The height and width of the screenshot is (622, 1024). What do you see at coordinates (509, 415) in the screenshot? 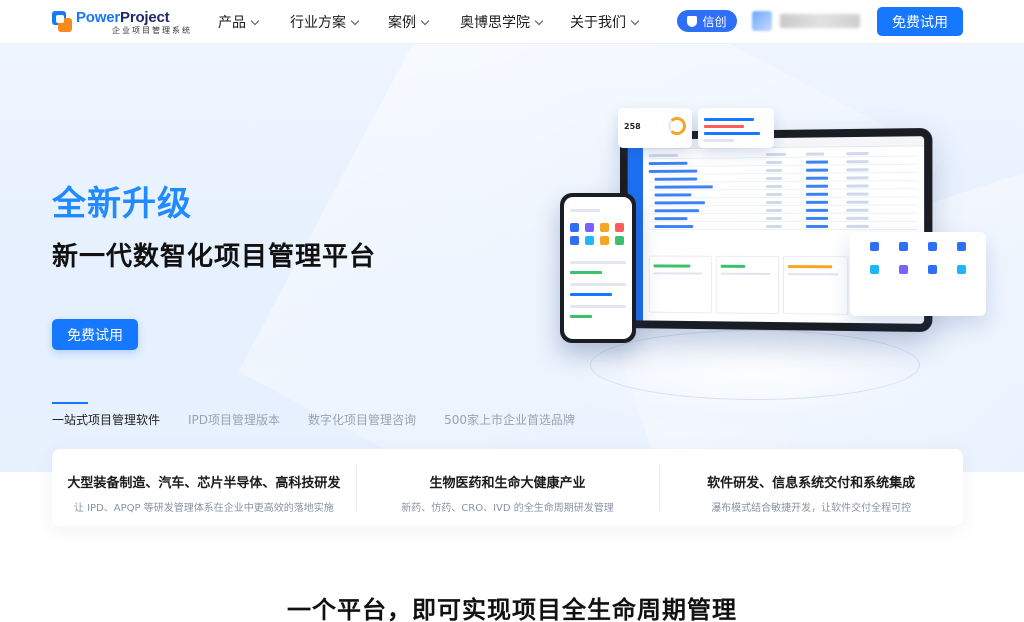
I see `hero-tab-brand: 500家上市企业首选品牌` at bounding box center [509, 415].